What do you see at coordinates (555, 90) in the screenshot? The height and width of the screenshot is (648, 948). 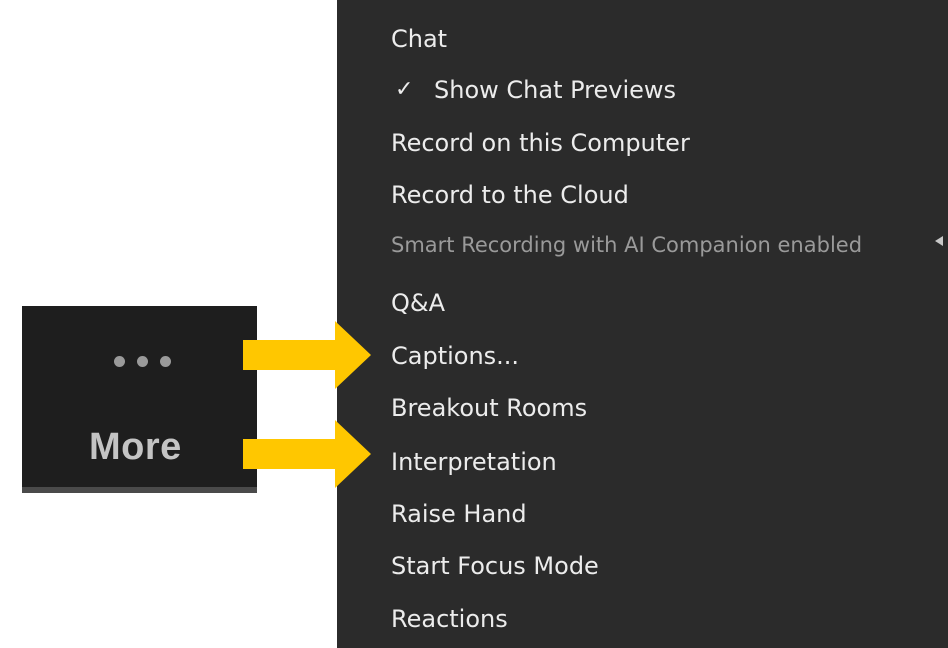 I see `menu-item-show-chat-previews: Show Chat Previews` at bounding box center [555, 90].